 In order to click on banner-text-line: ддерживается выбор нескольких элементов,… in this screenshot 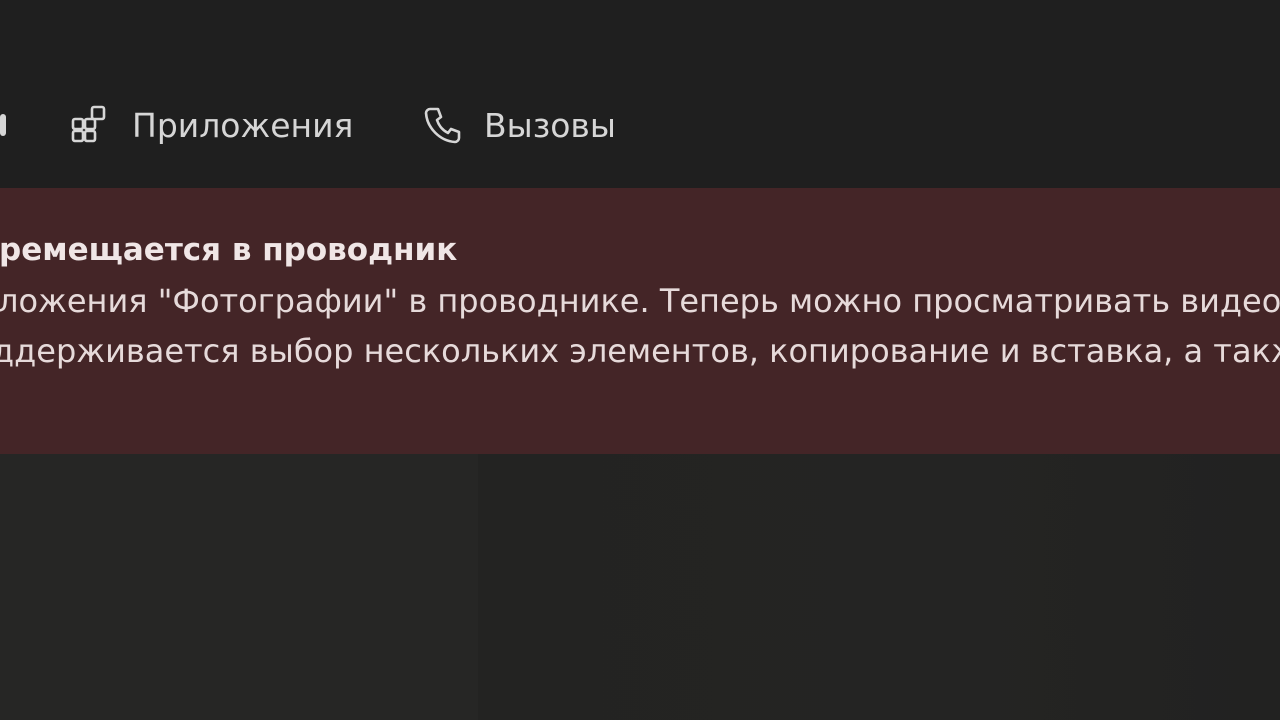, I will do `click(640, 351)`.